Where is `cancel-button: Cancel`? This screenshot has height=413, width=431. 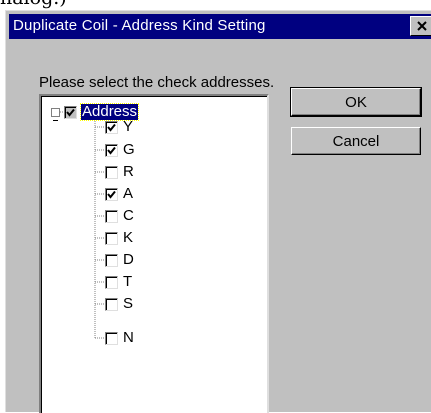 cancel-button: Cancel is located at coordinates (356, 141).